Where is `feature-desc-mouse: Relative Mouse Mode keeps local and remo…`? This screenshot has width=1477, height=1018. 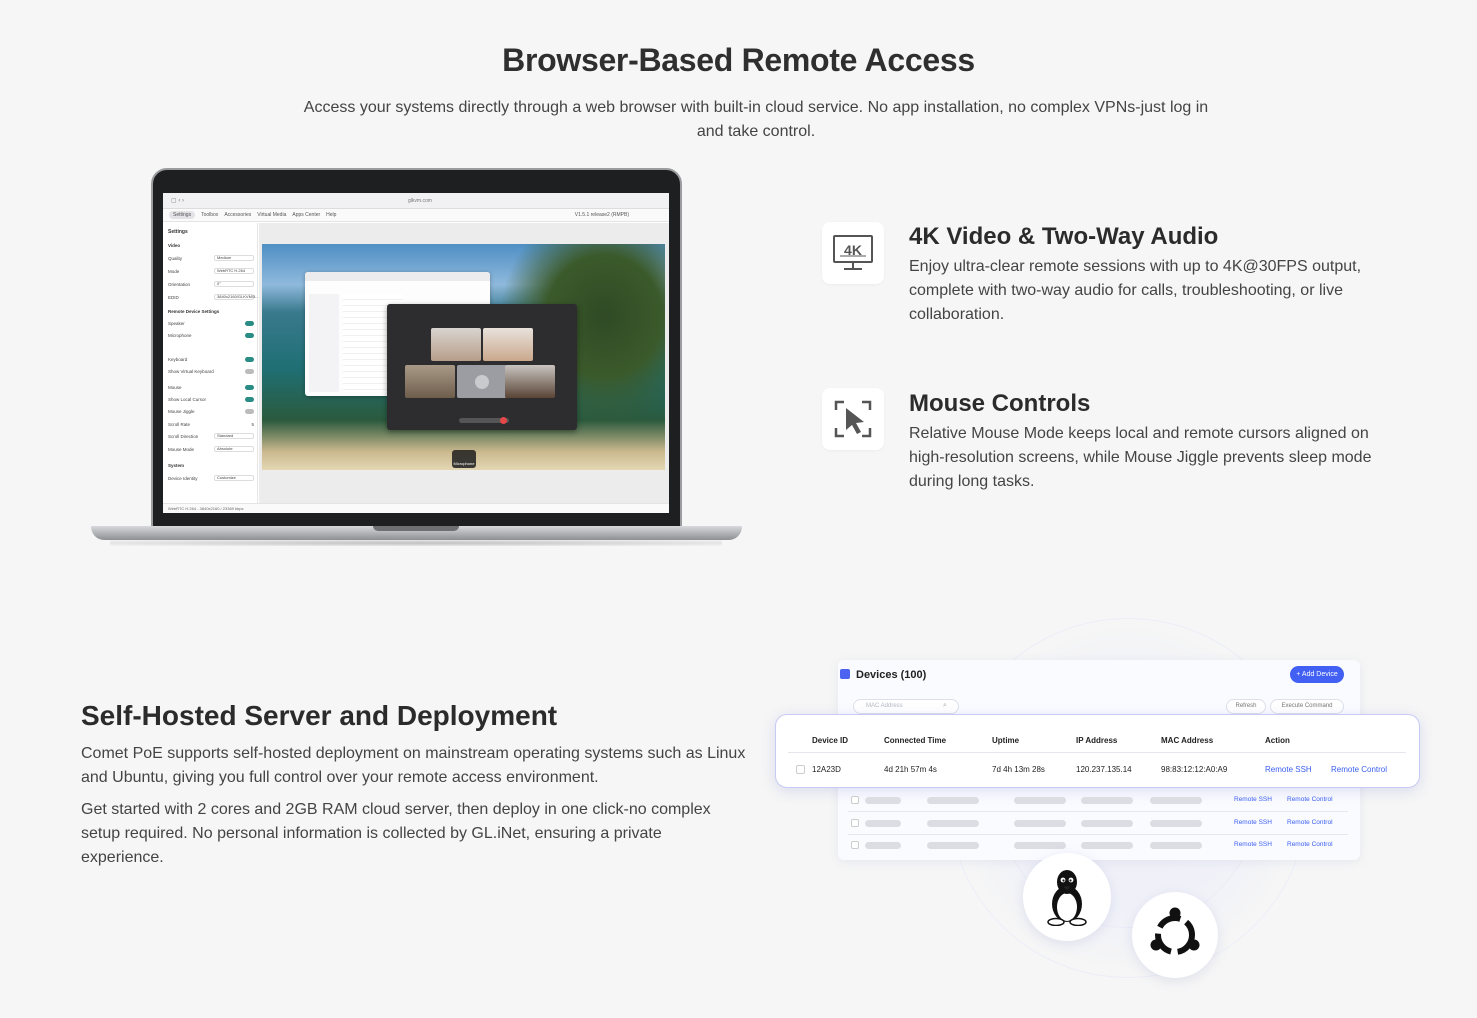
feature-desc-mouse: Relative Mouse Mode keeps local and remo… is located at coordinates (1140, 457).